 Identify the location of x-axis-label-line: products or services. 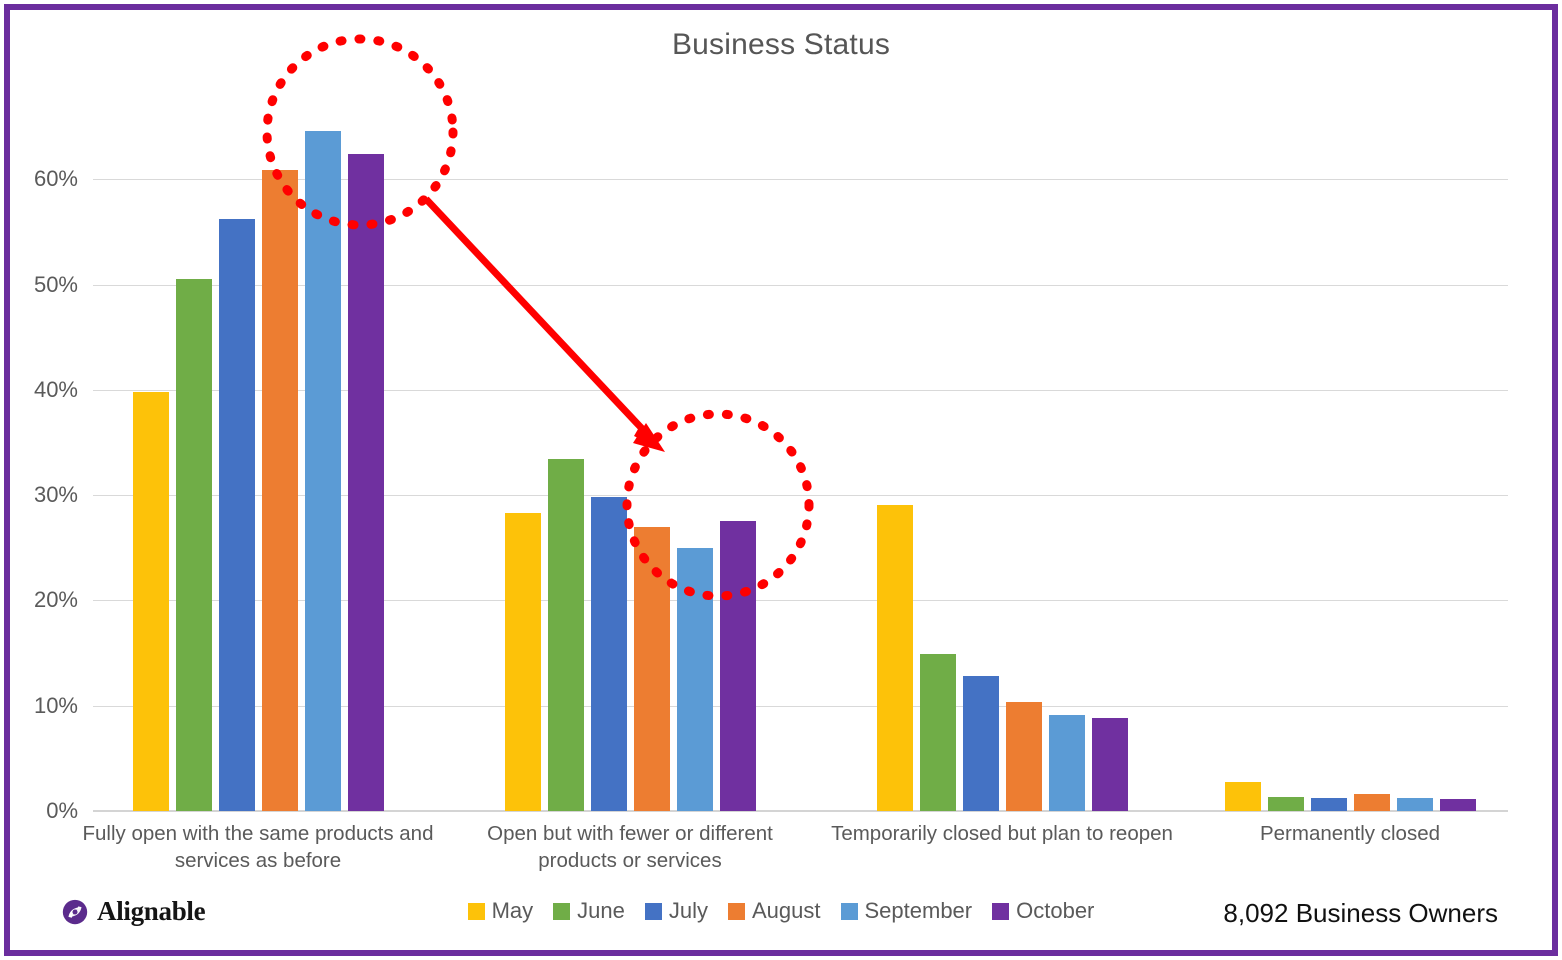
(630, 860).